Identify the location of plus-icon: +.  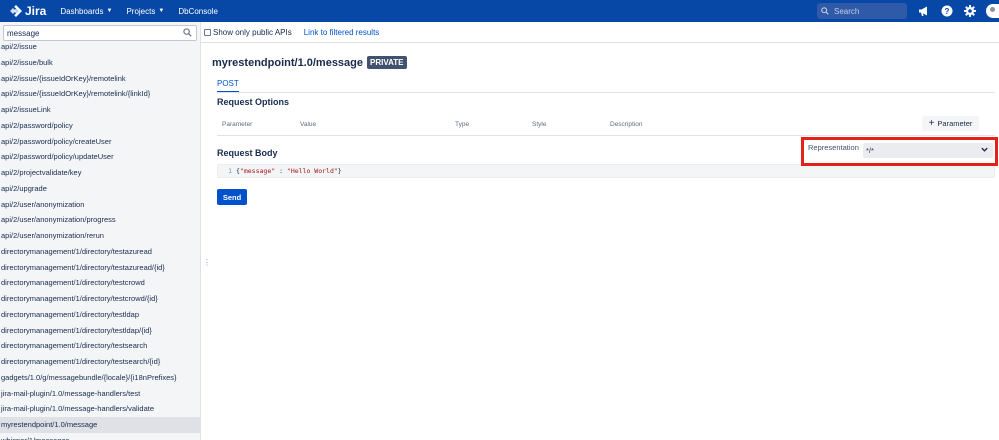
(931, 123).